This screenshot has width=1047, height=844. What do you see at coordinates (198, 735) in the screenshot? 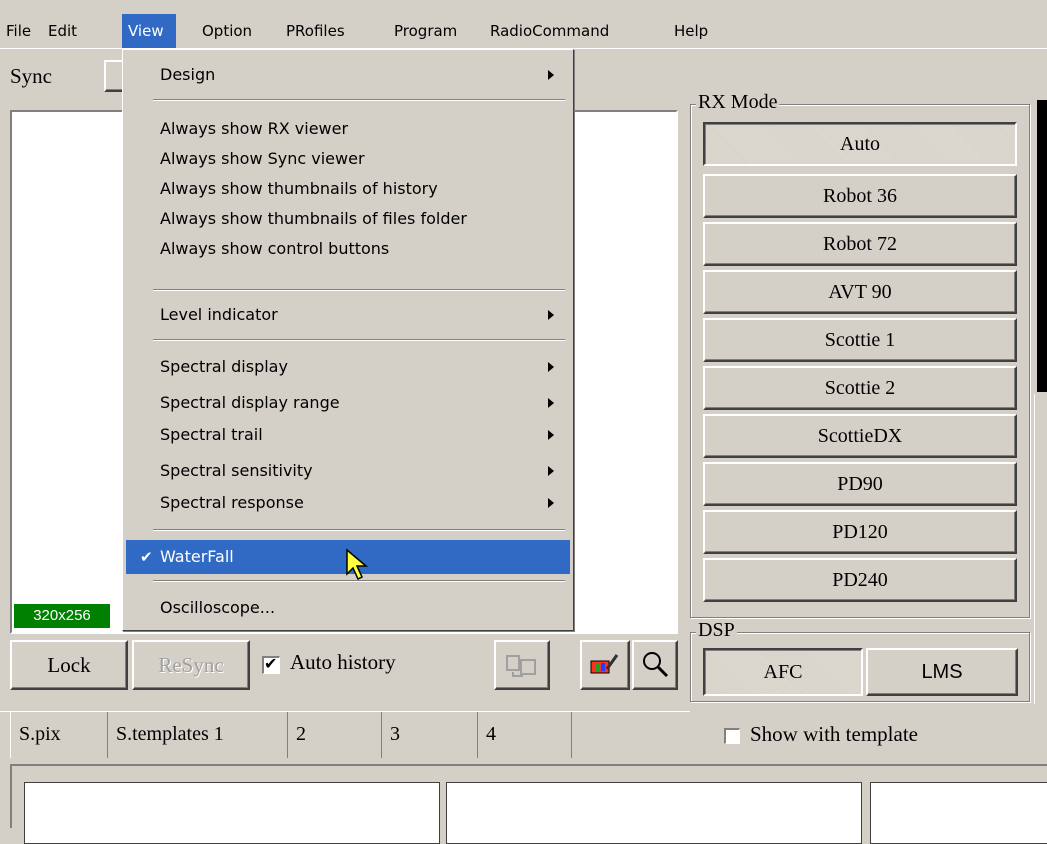
I see `tab-stemplates-1: S.templates 1` at bounding box center [198, 735].